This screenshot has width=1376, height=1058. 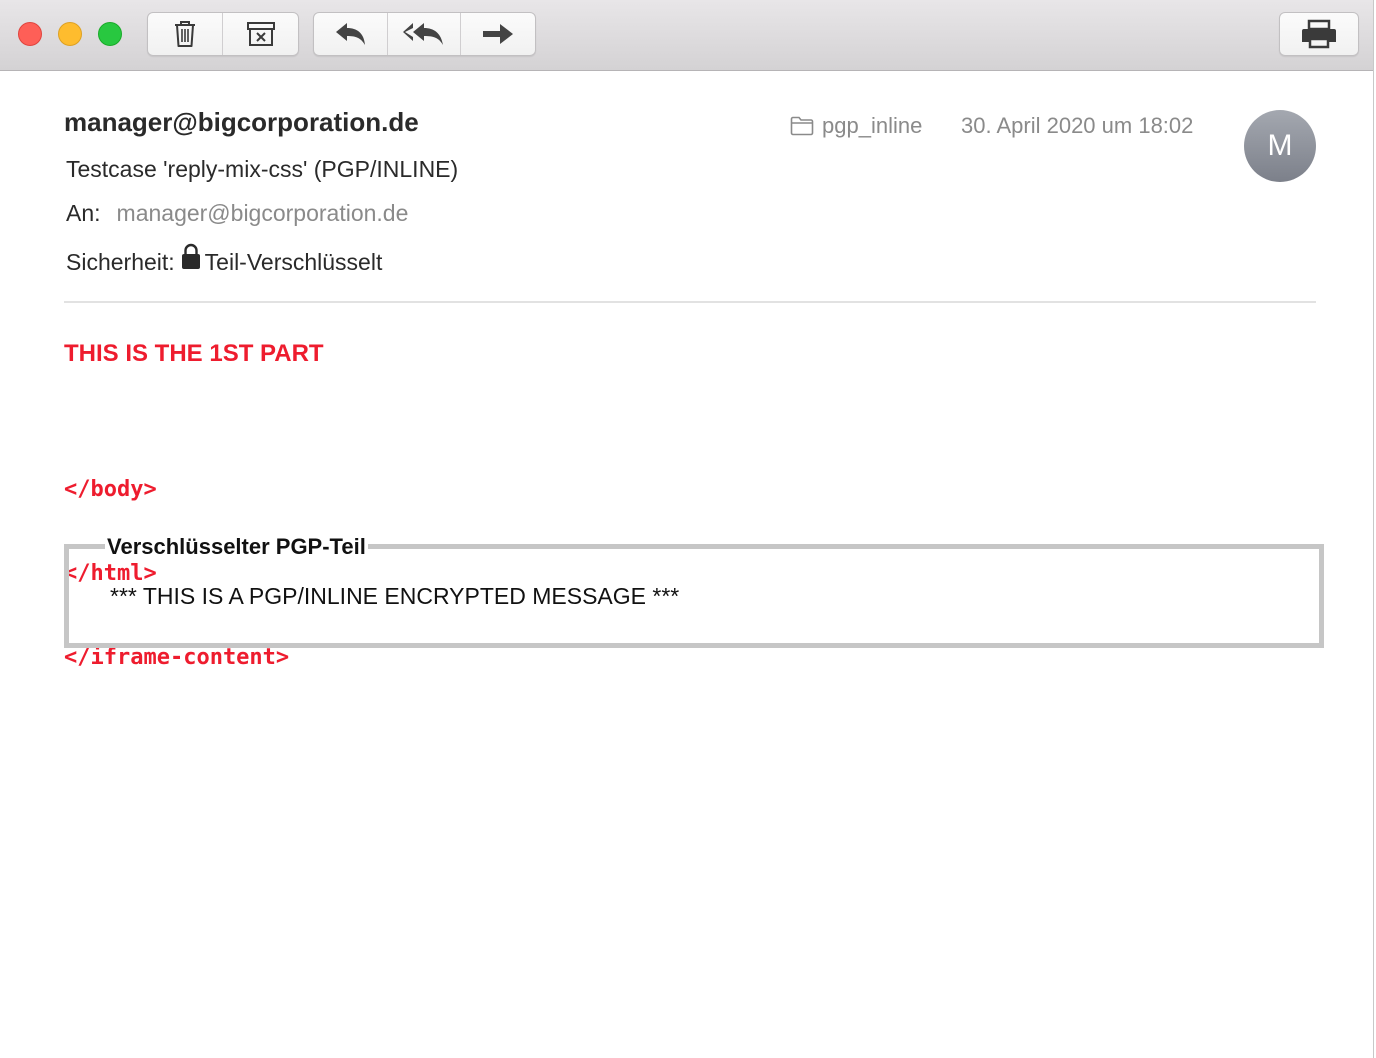 I want to click on maximize-window-button, so click(x=110, y=34).